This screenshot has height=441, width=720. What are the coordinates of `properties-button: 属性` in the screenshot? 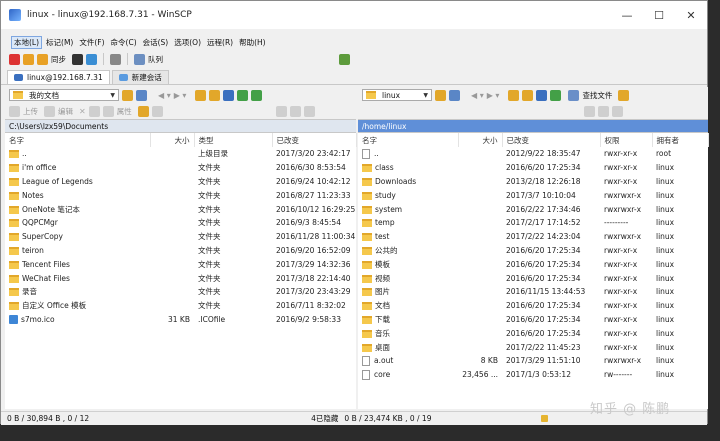 It's located at (124, 111).